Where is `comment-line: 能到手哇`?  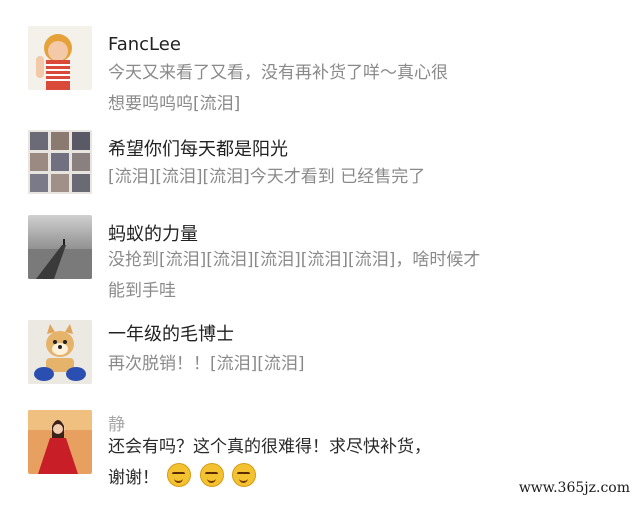 comment-line: 能到手哇 is located at coordinates (142, 291).